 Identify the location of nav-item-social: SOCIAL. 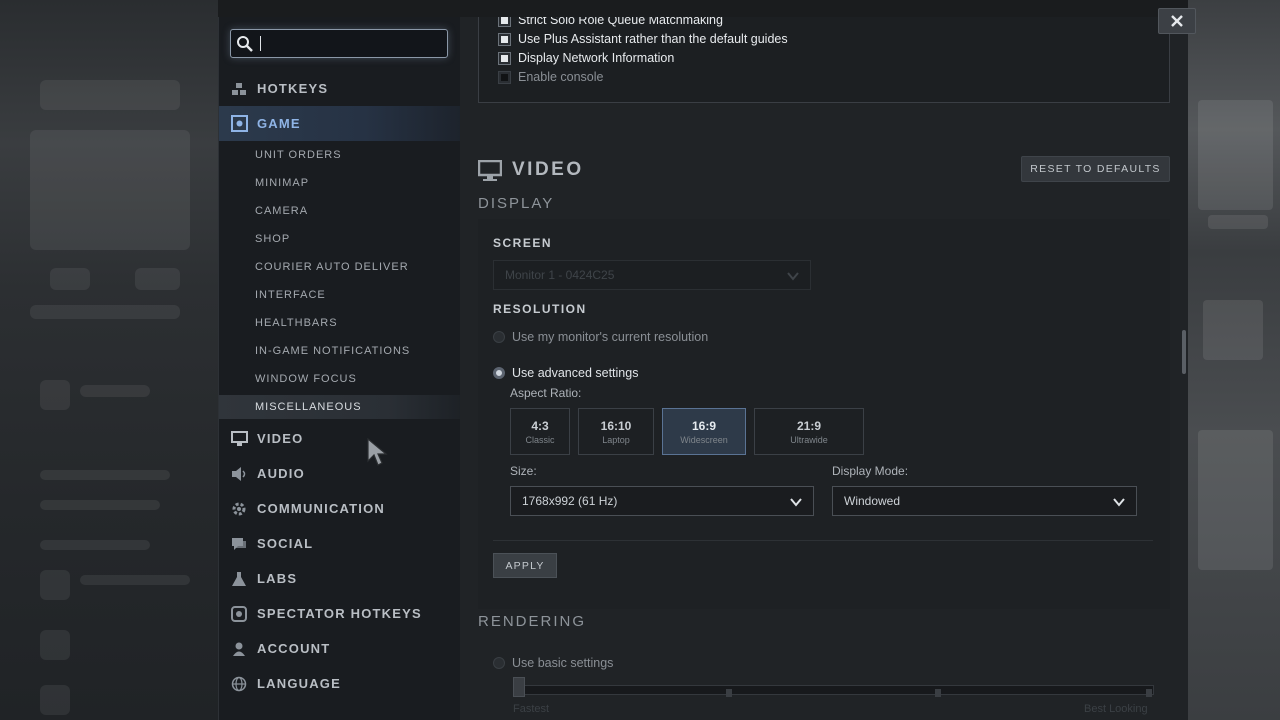
(340, 543).